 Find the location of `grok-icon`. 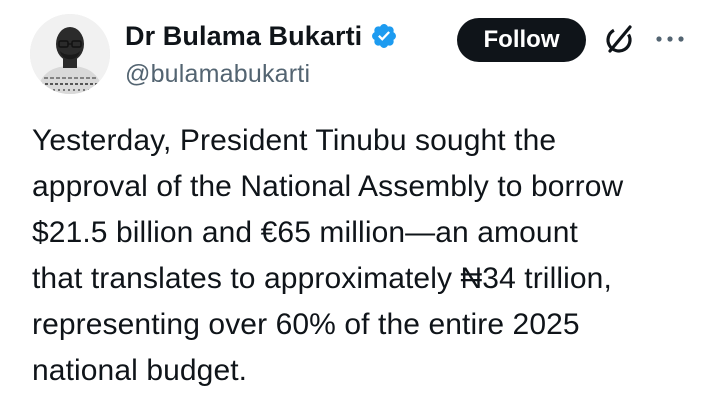

grok-icon is located at coordinates (619, 40).